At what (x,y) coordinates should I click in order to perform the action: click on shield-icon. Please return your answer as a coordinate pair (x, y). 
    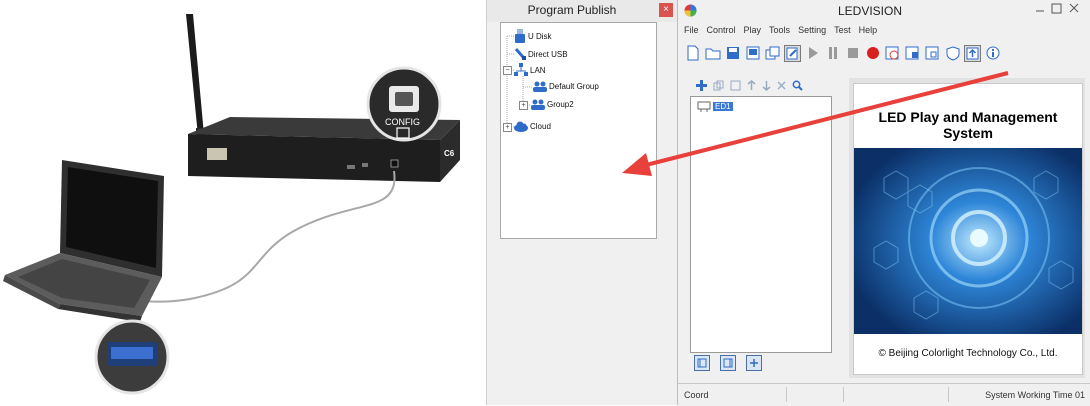
    Looking at the image, I should click on (952, 53).